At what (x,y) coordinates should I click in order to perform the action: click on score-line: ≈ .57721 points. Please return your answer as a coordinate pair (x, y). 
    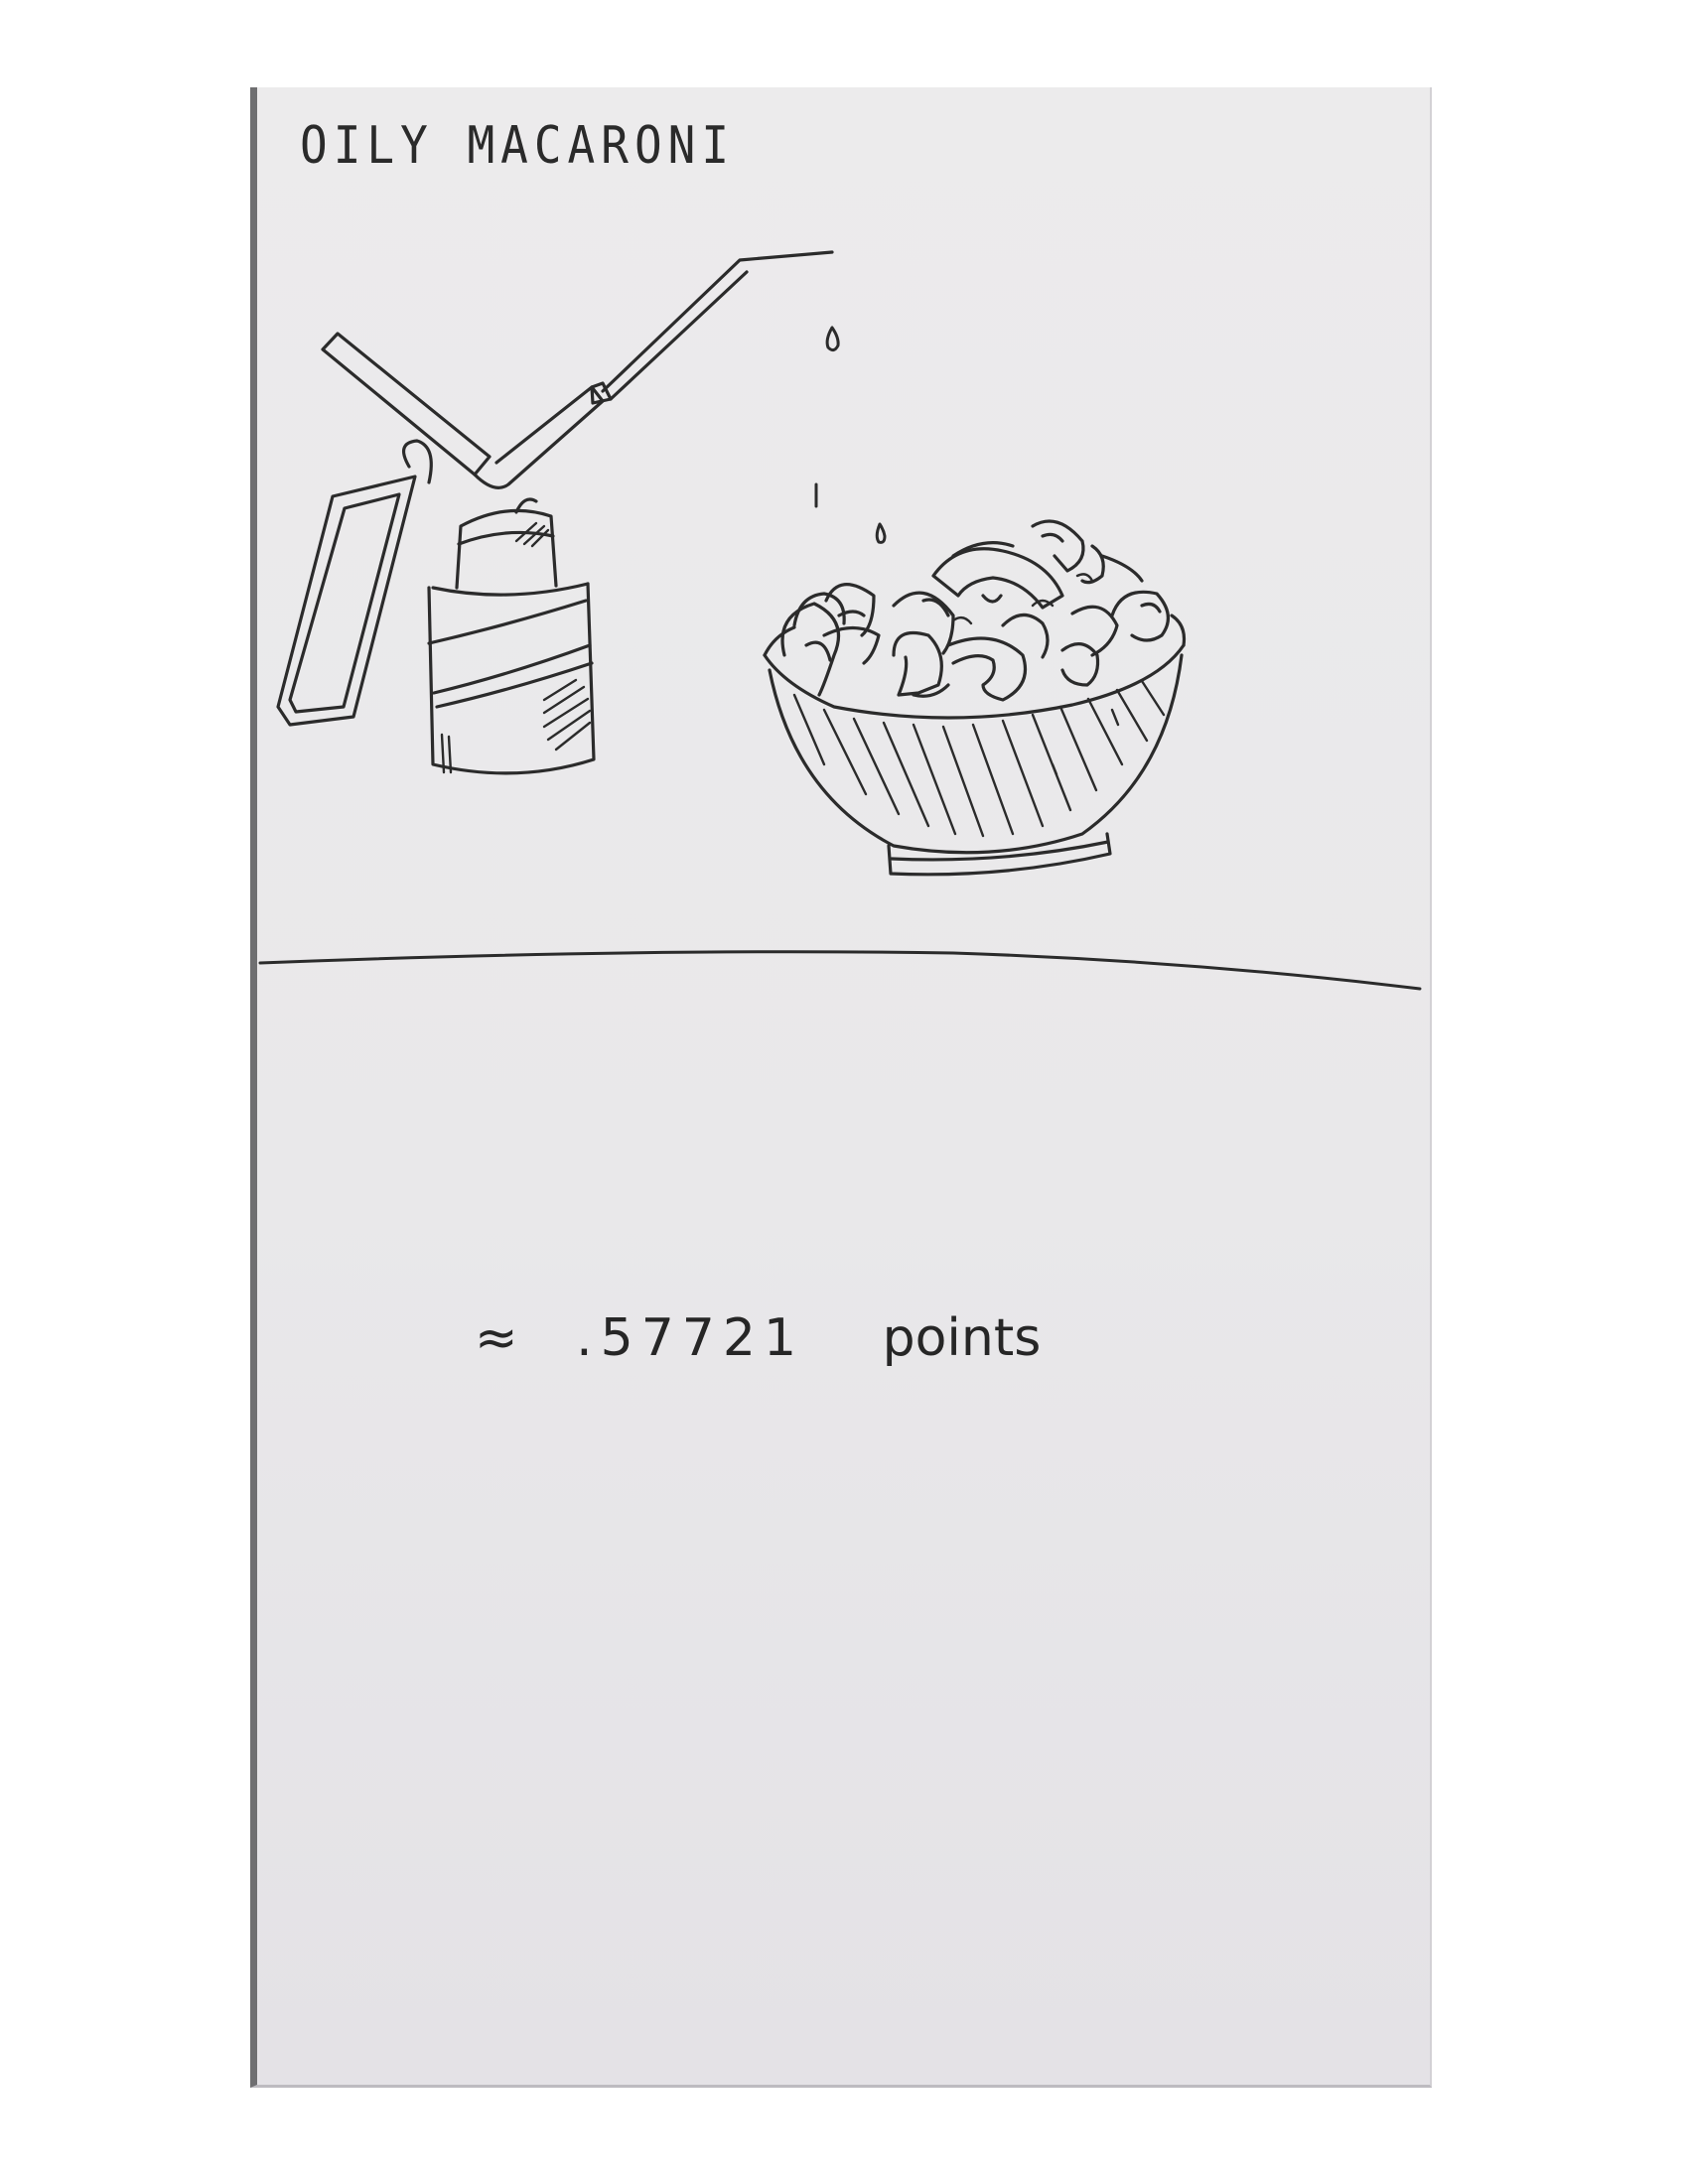
    Looking at the image, I should click on (758, 1338).